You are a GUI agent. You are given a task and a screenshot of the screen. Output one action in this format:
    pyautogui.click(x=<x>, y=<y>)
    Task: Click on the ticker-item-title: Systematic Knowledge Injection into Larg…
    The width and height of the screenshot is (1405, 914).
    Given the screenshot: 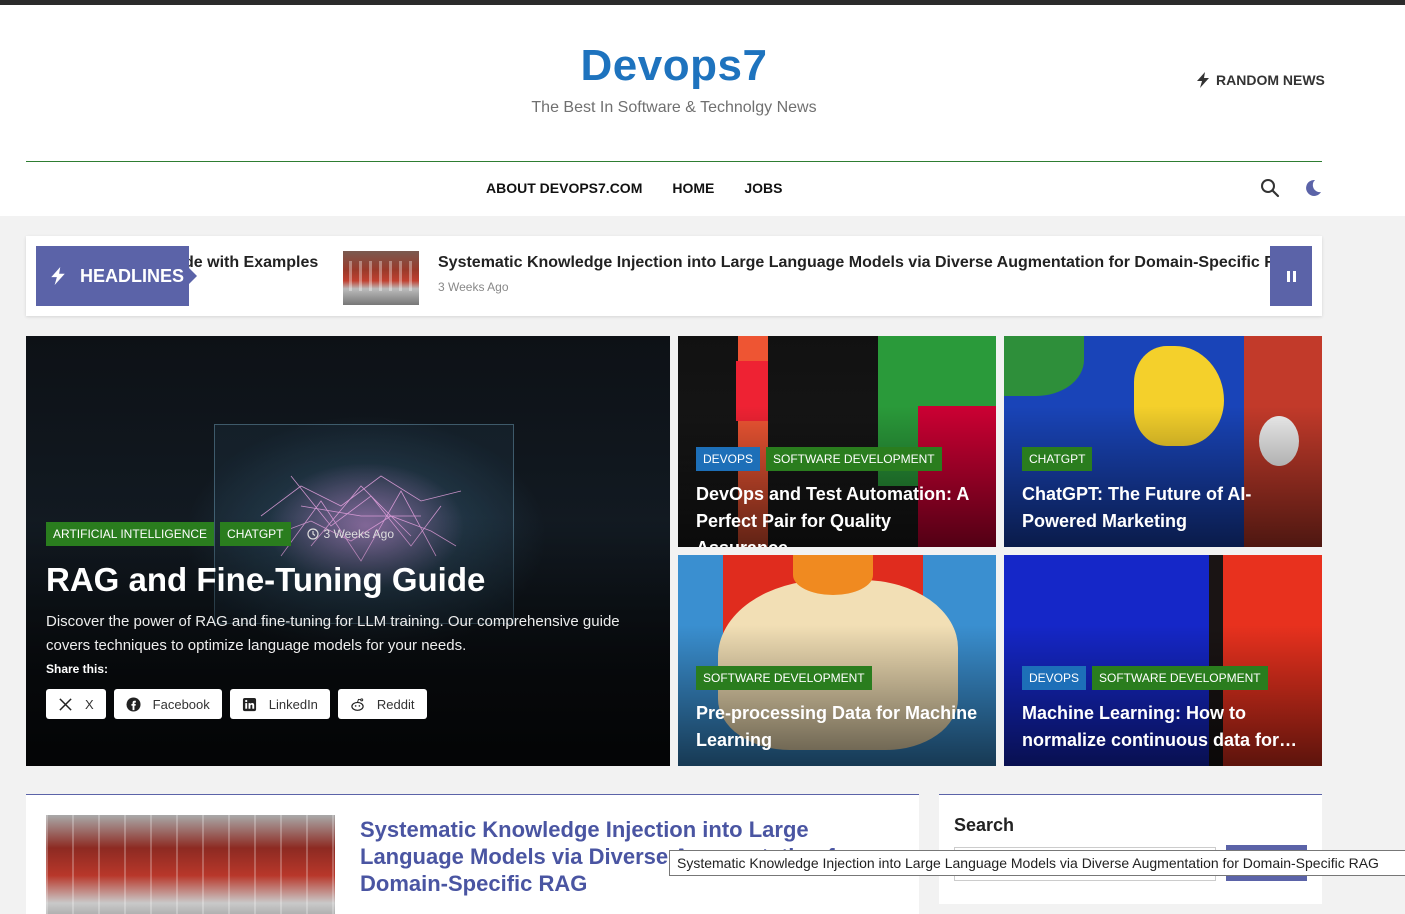 What is the action you would take?
    pyautogui.click(x=869, y=263)
    